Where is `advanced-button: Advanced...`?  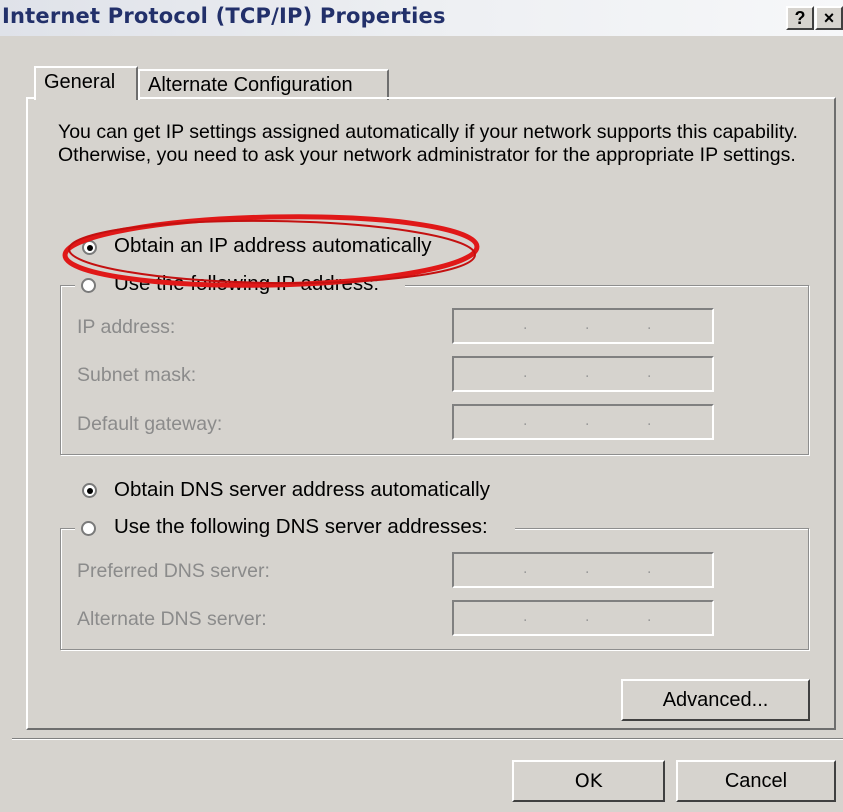 advanced-button: Advanced... is located at coordinates (715, 700).